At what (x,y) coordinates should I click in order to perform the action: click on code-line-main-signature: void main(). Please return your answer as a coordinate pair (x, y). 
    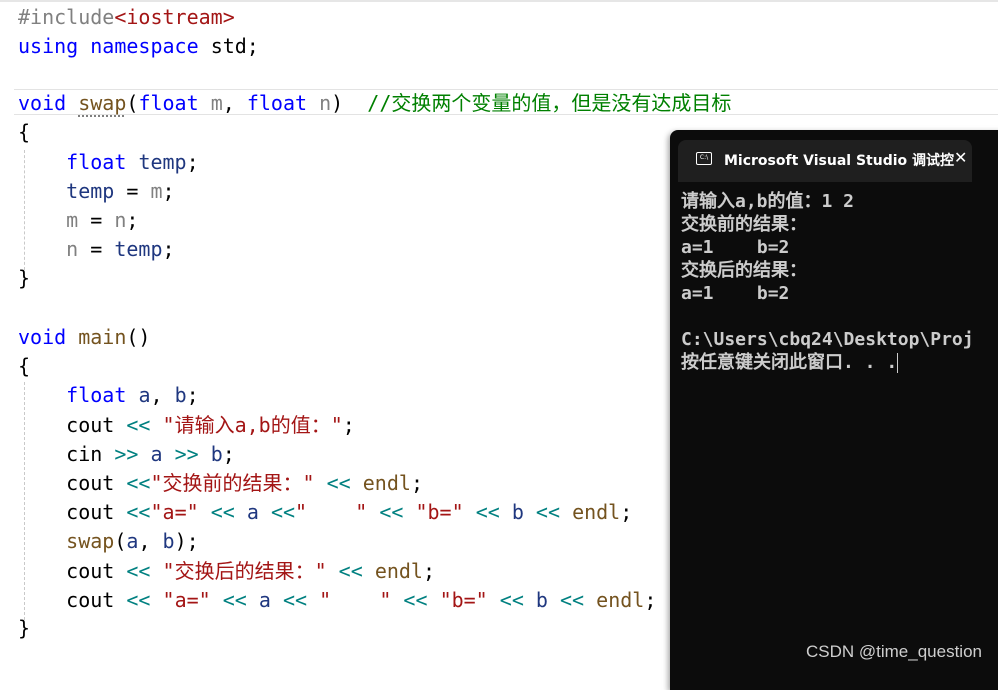
    Looking at the image, I should click on (84, 337).